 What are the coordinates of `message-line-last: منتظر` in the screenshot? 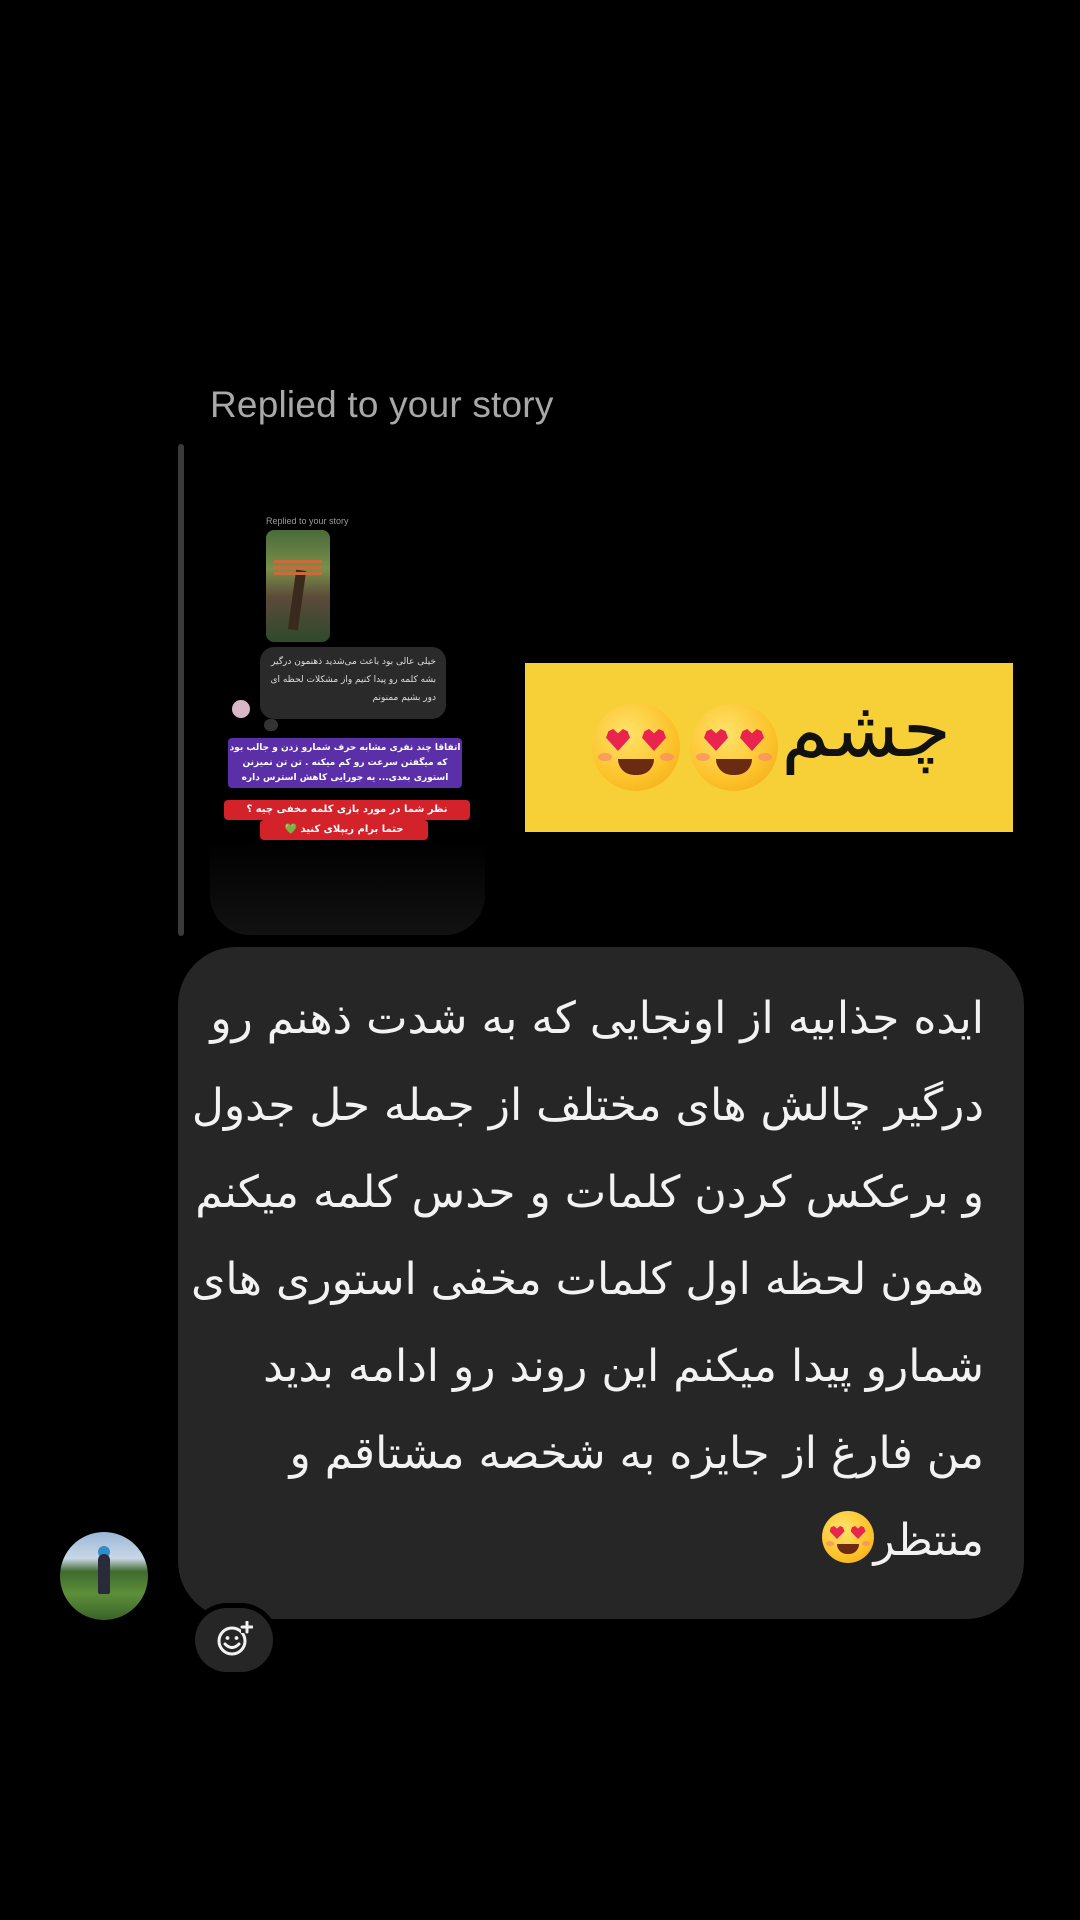 It's located at (594, 1540).